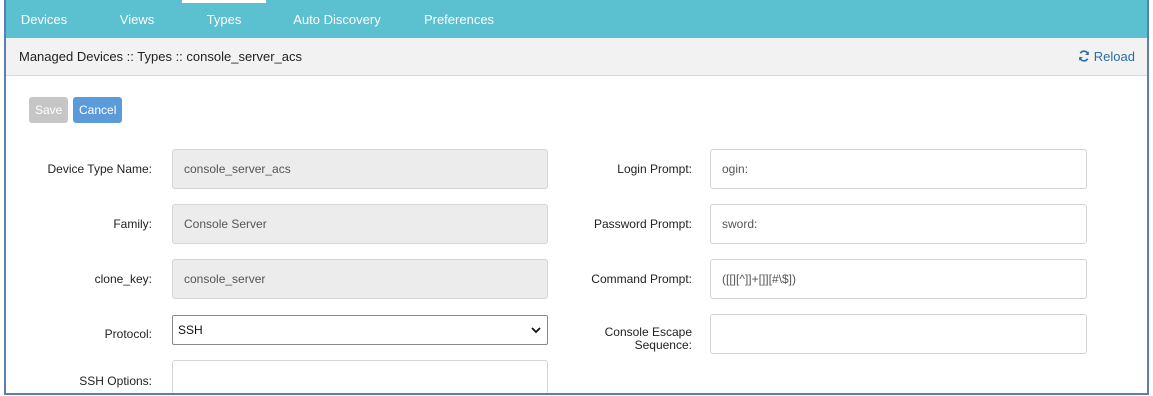  I want to click on tab-preferences: Preferences, so click(459, 19).